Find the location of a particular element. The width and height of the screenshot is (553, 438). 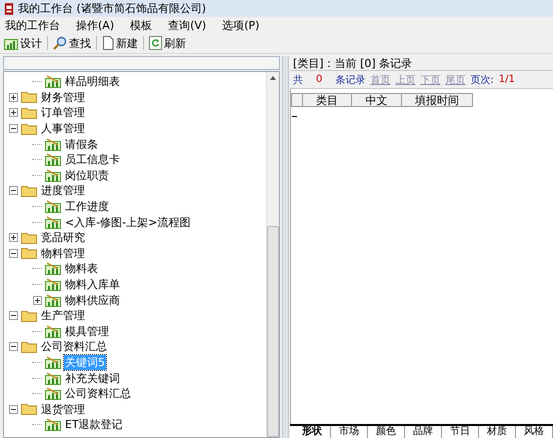

tree-item: 岗位职责 is located at coordinates (87, 175).